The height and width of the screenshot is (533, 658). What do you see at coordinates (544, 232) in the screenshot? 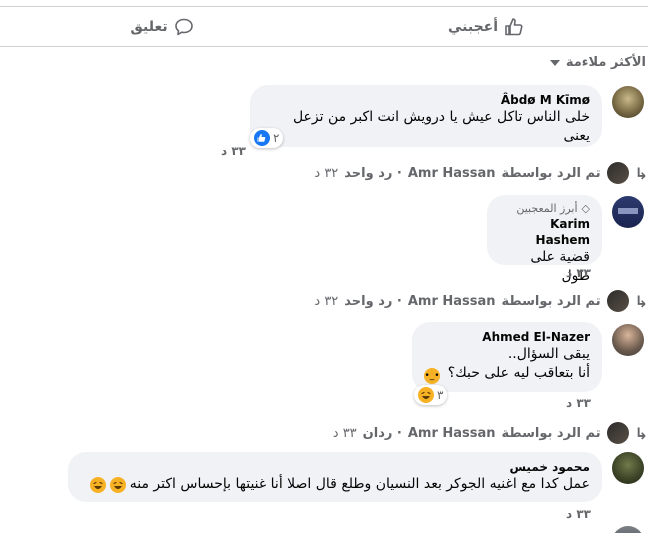
I see `comment-author: Karim Hashem` at bounding box center [544, 232].